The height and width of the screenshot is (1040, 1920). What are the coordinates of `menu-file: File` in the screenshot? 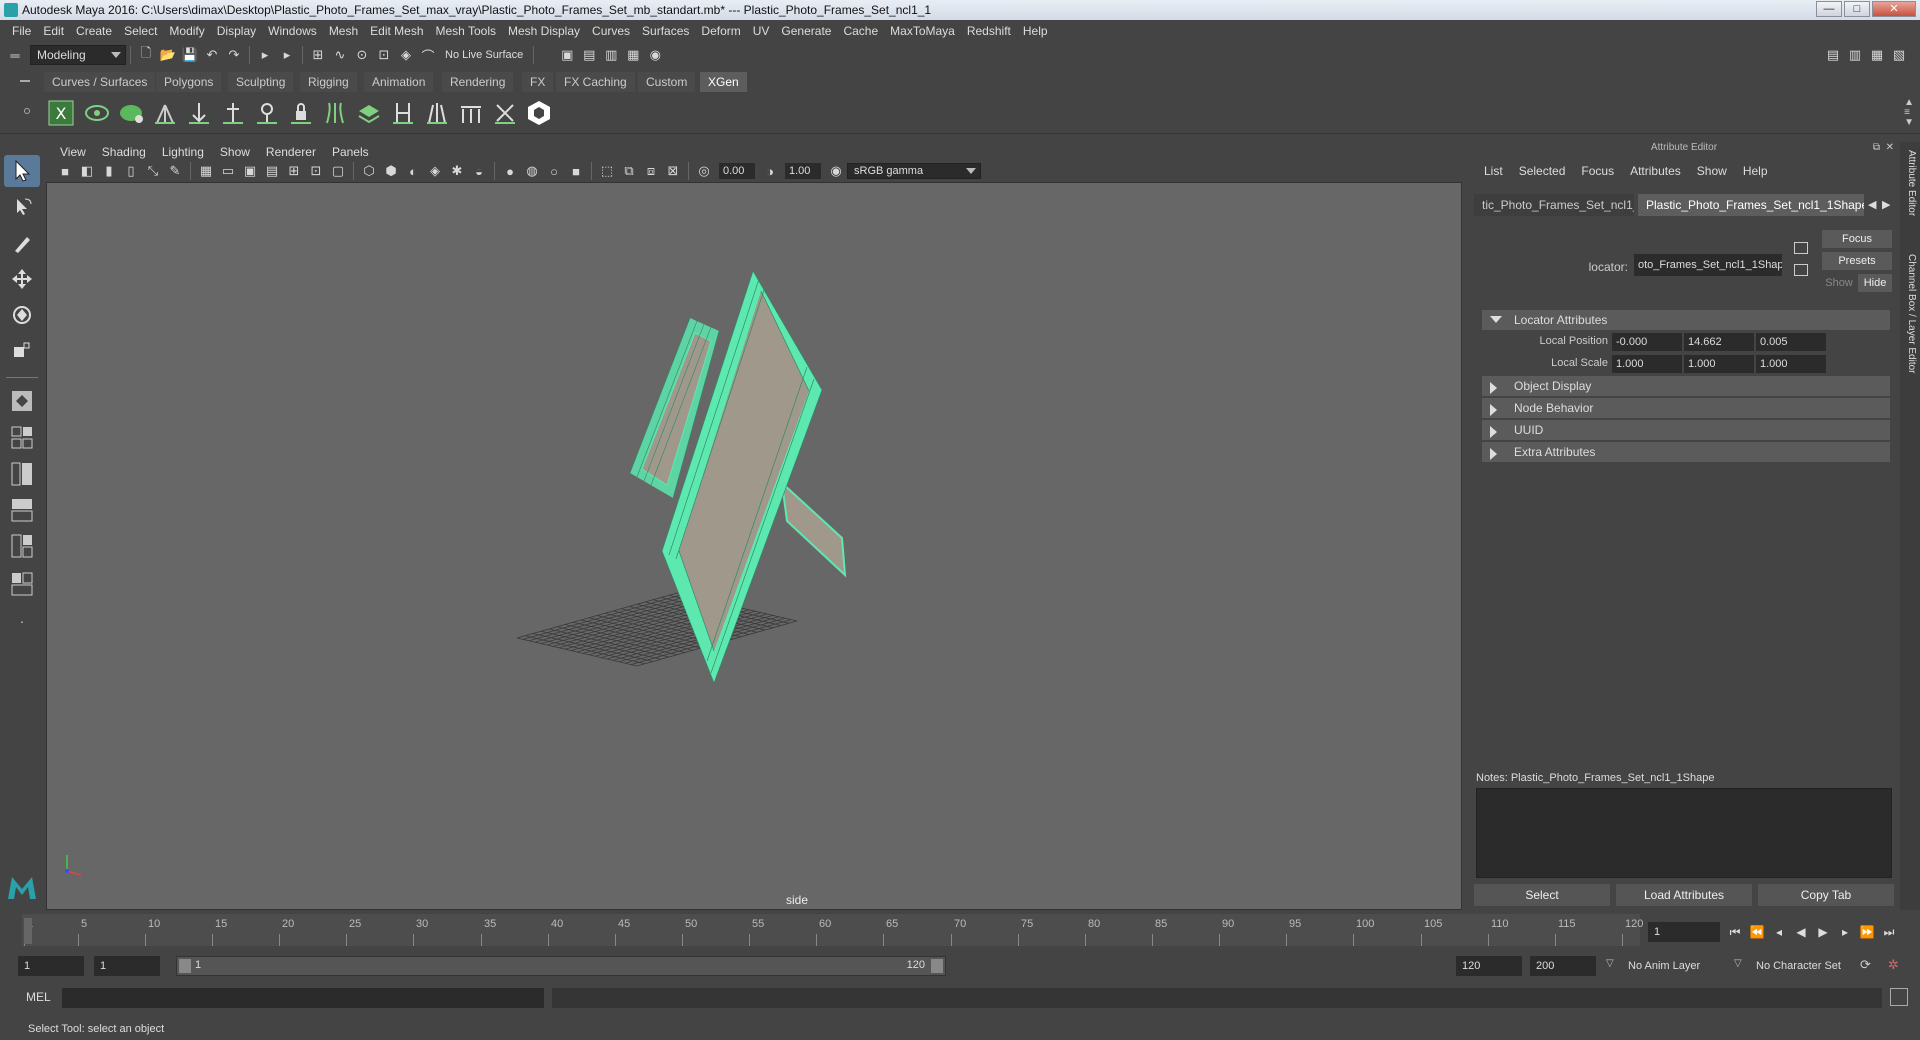 It's located at (21, 31).